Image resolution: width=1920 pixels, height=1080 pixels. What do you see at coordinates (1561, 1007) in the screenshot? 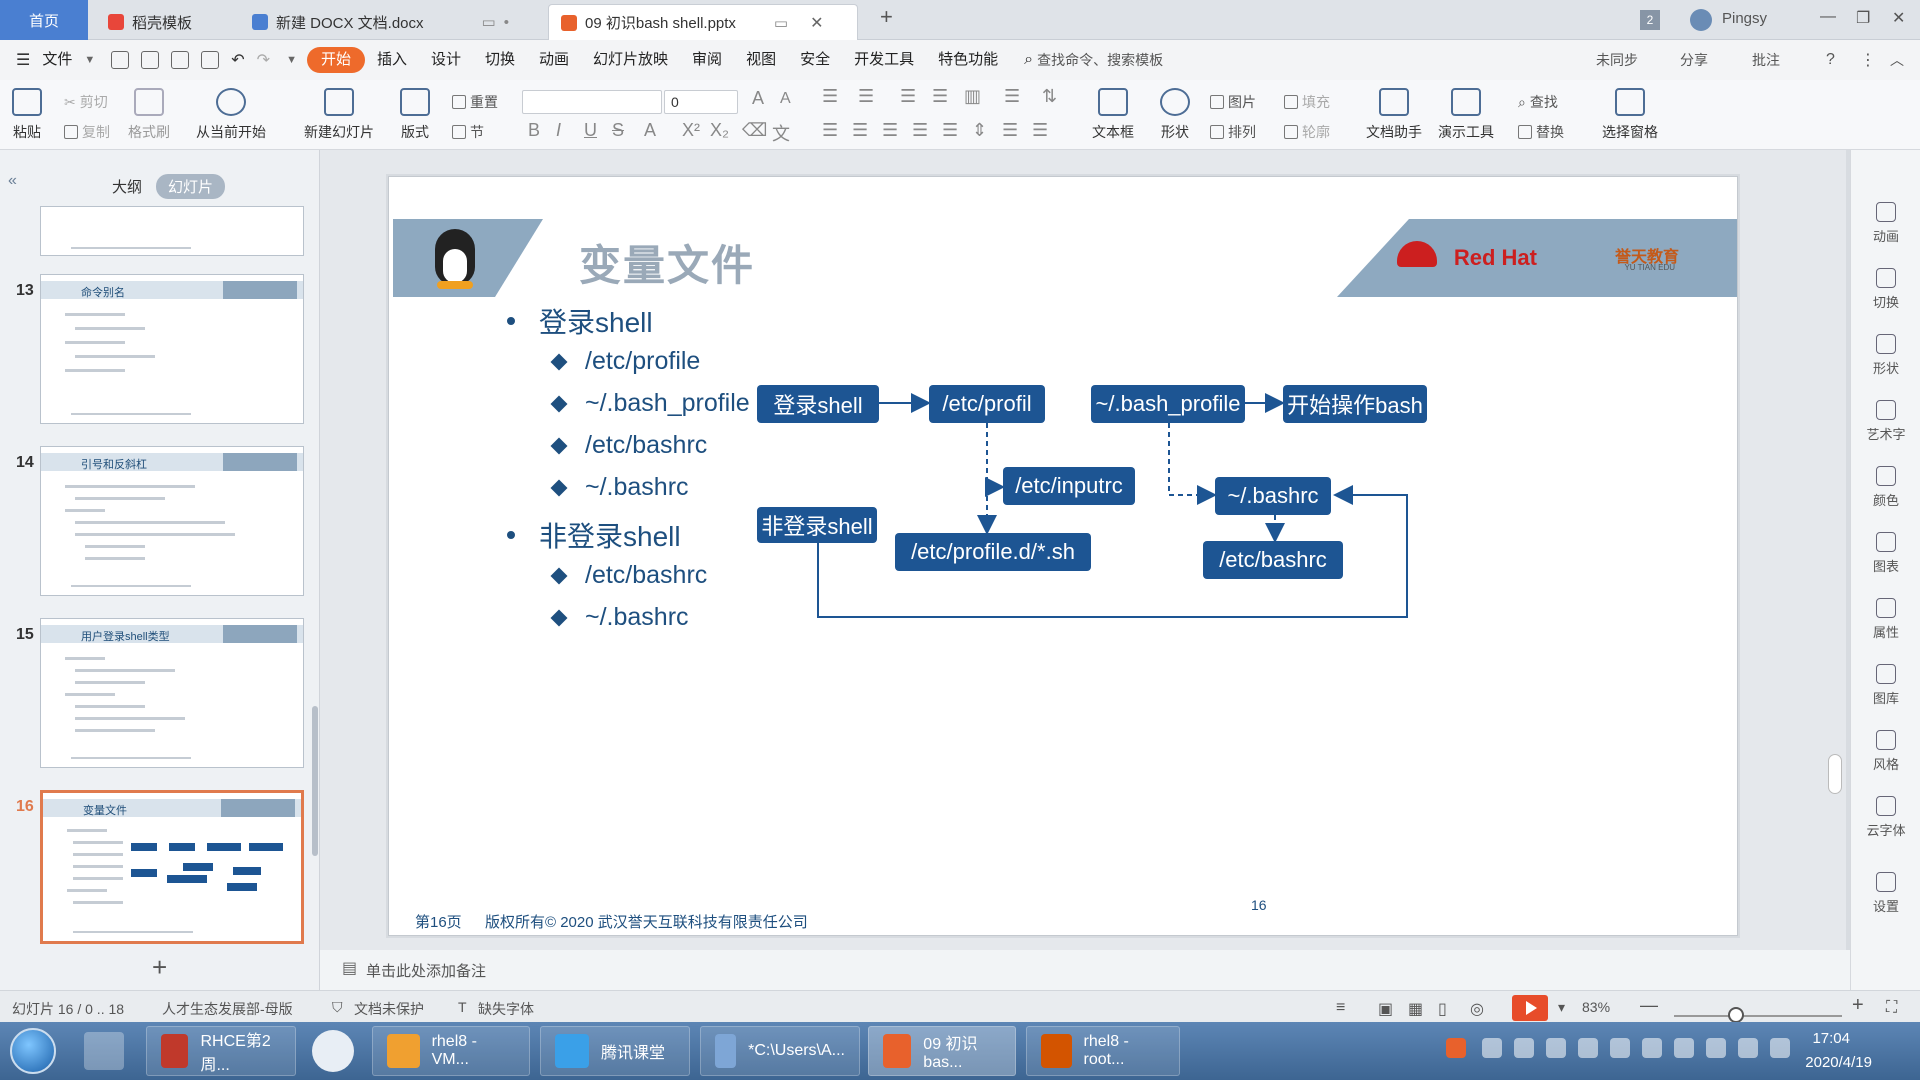
I see `chevron-down-icon: ▾` at bounding box center [1561, 1007].